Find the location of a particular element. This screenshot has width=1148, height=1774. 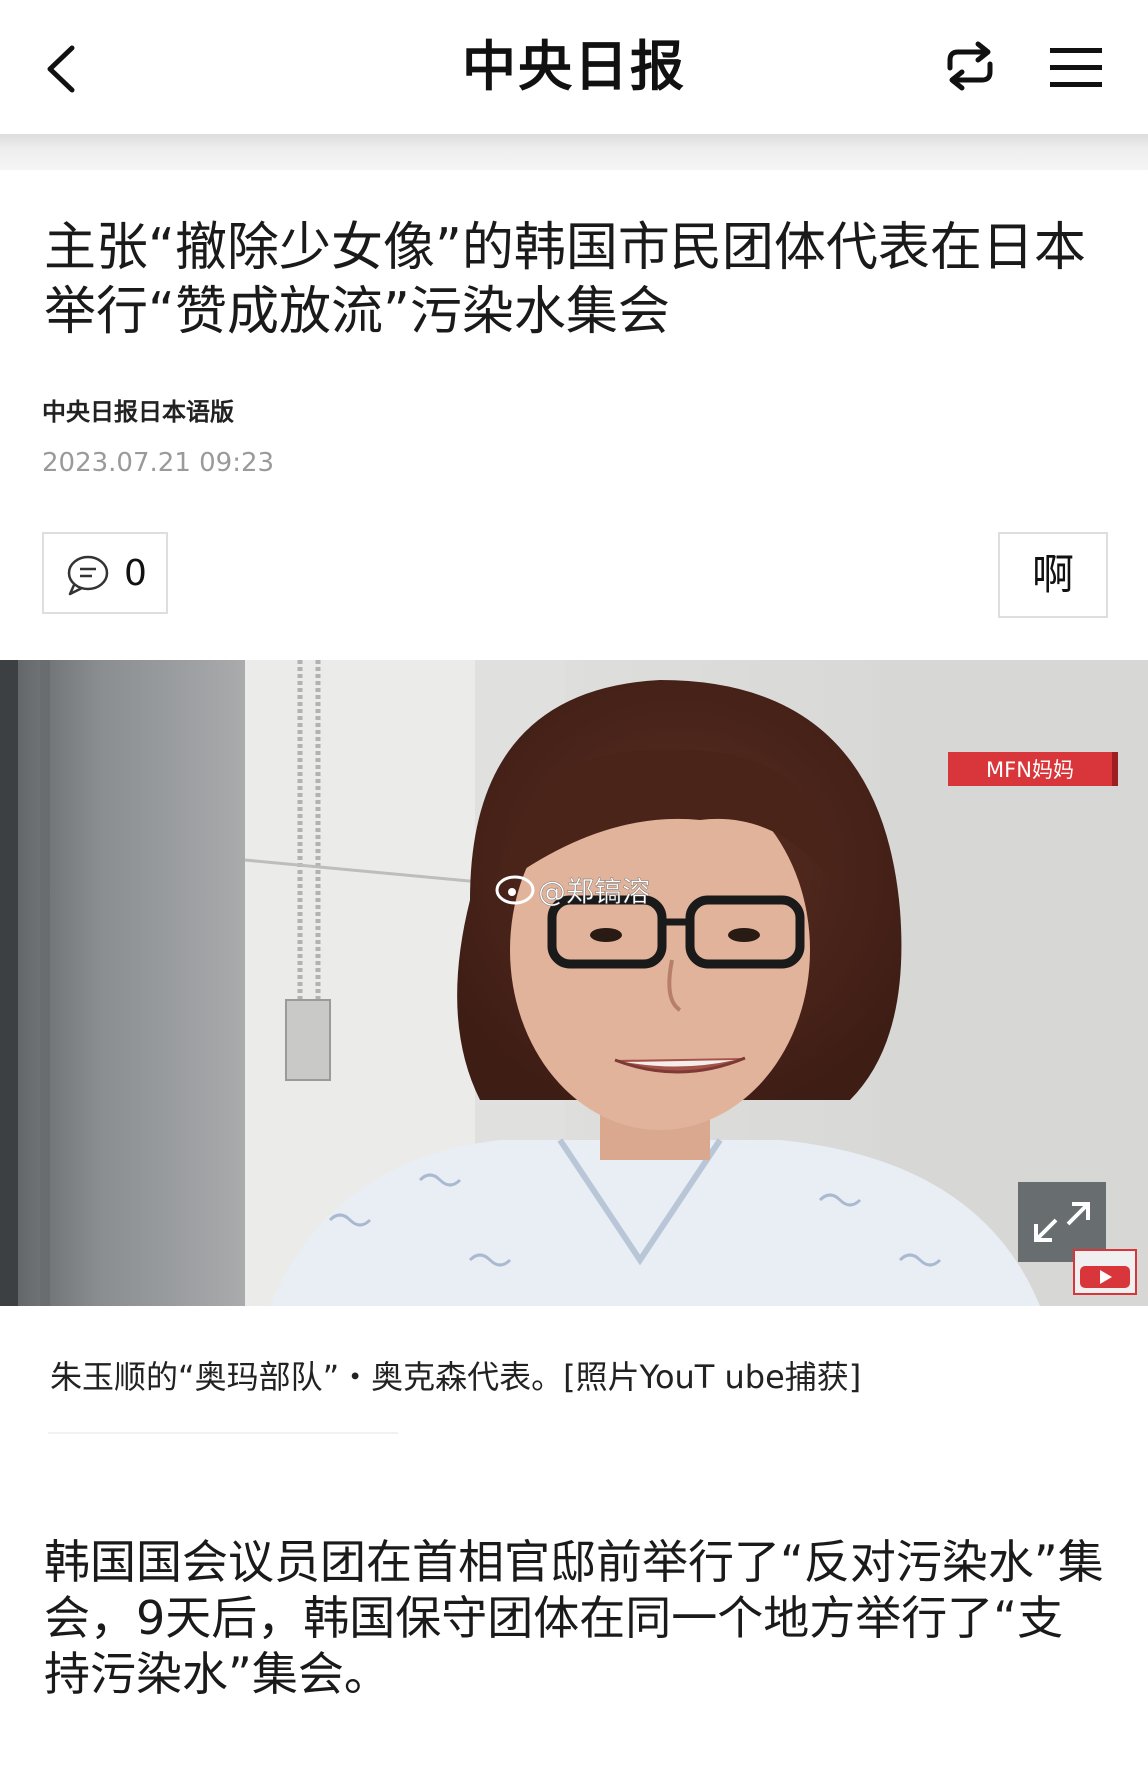

header-separator is located at coordinates (574, 152).